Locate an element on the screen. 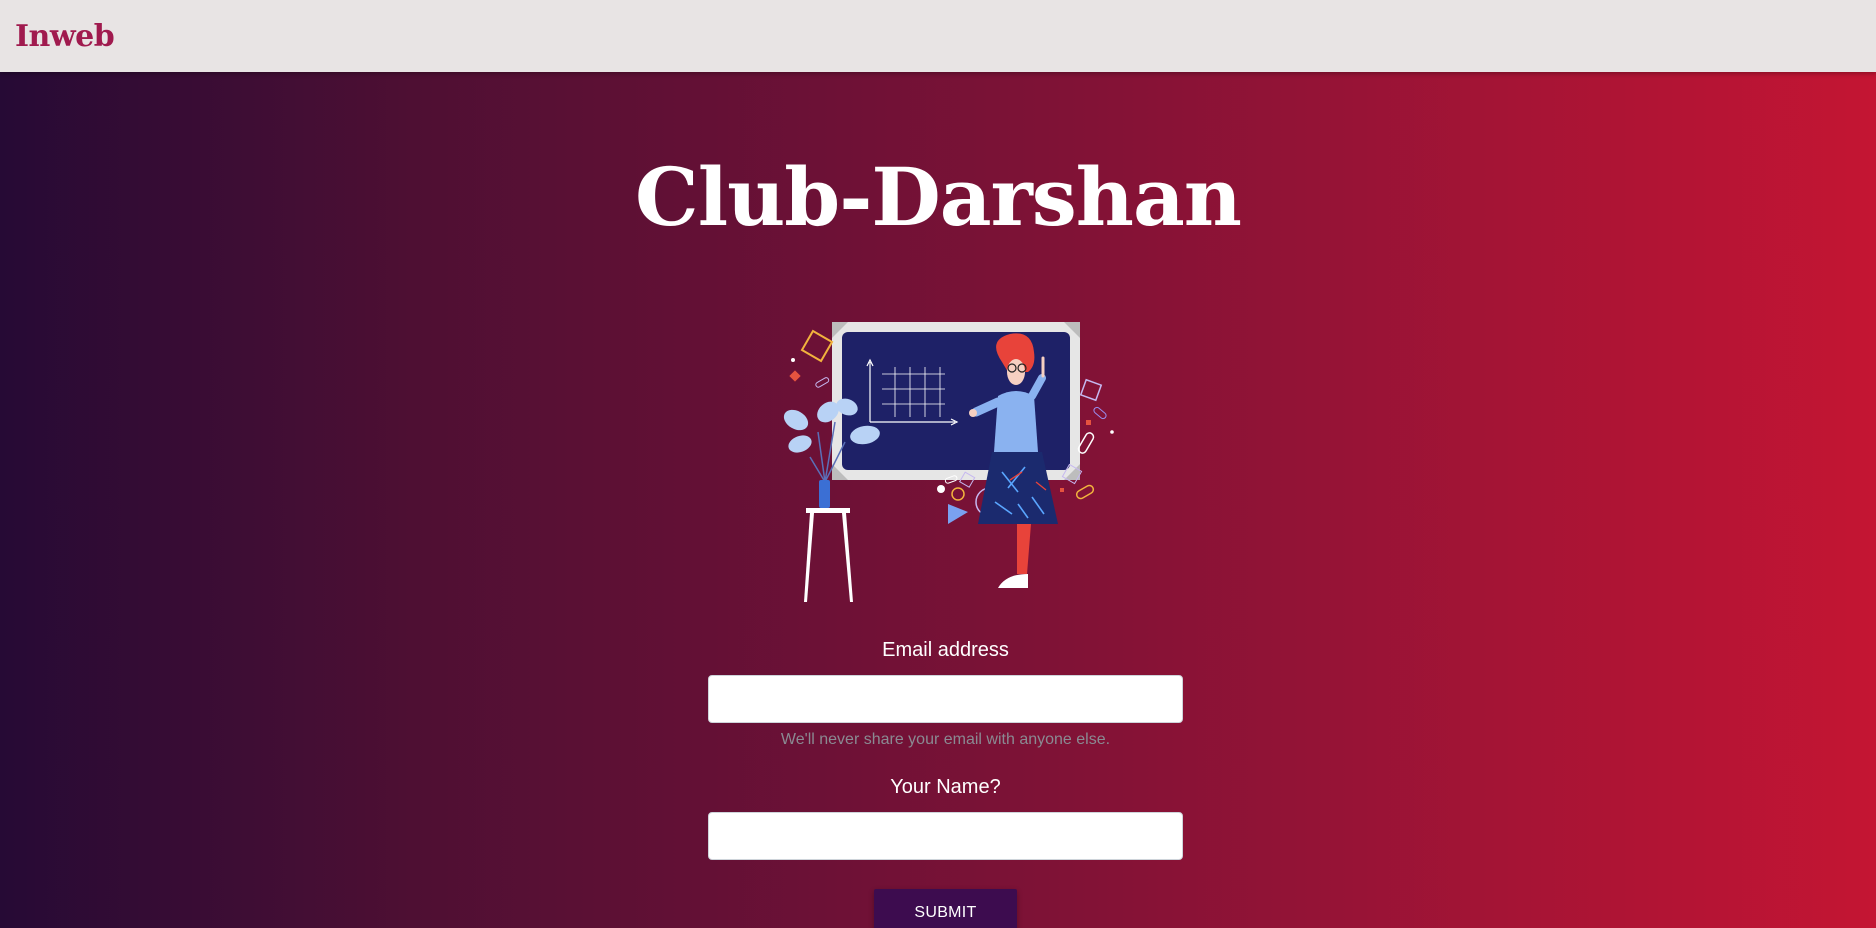 This screenshot has height=928, width=1876. name-input is located at coordinates (945, 836).